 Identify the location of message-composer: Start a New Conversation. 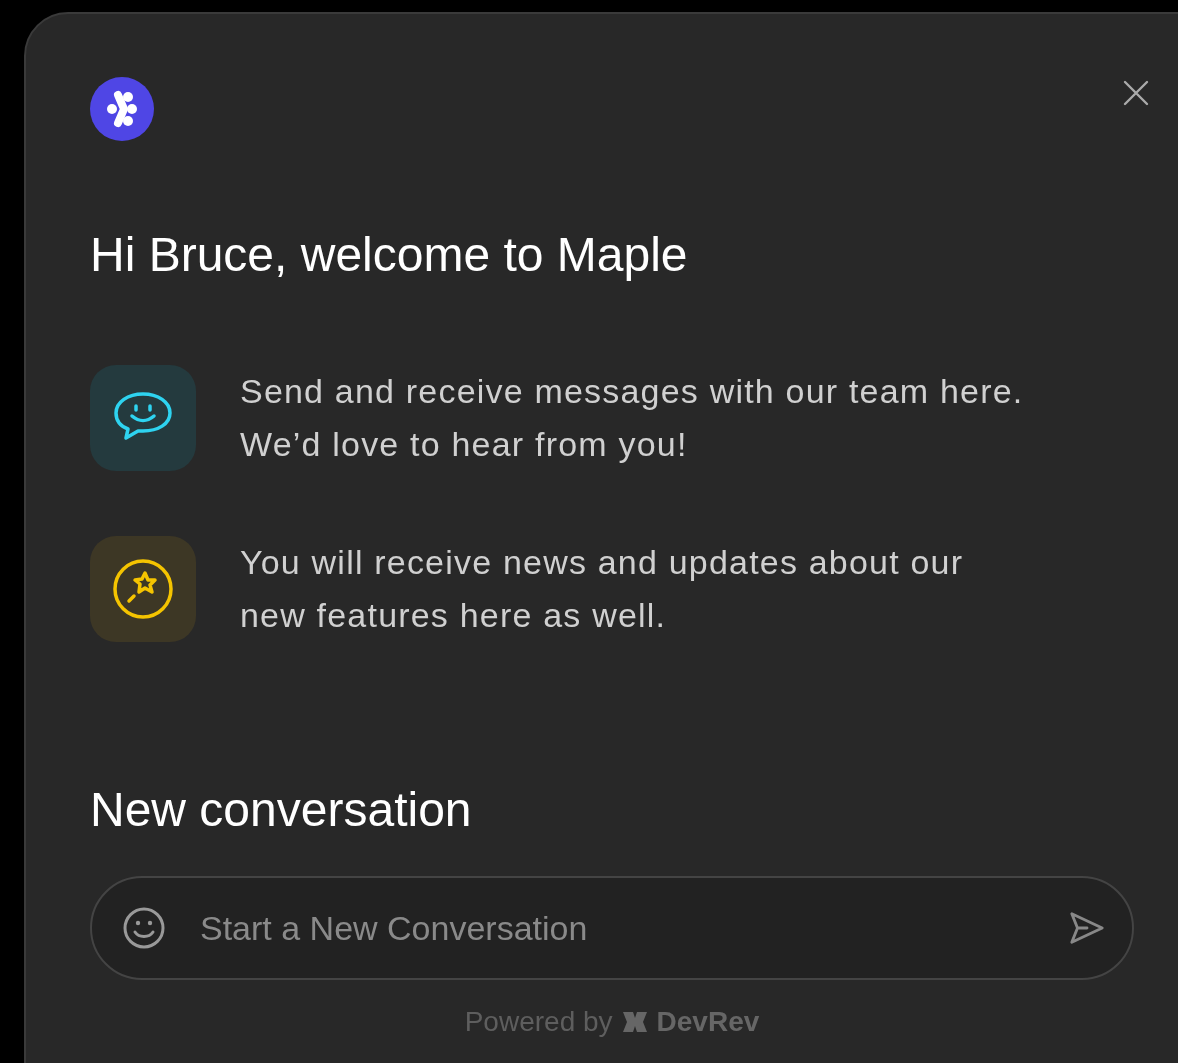
(612, 928).